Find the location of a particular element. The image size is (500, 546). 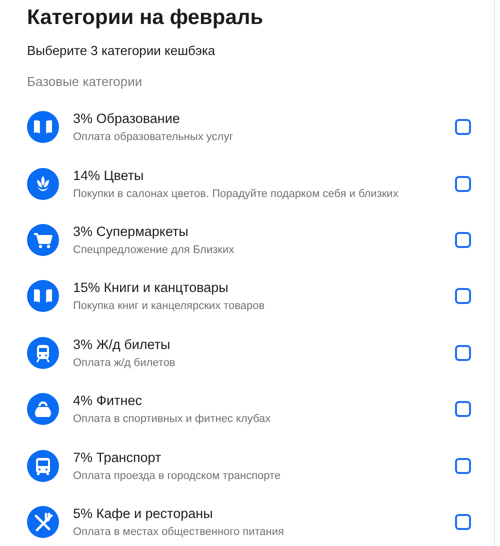

category-name: 3% Образование is located at coordinates (127, 119).